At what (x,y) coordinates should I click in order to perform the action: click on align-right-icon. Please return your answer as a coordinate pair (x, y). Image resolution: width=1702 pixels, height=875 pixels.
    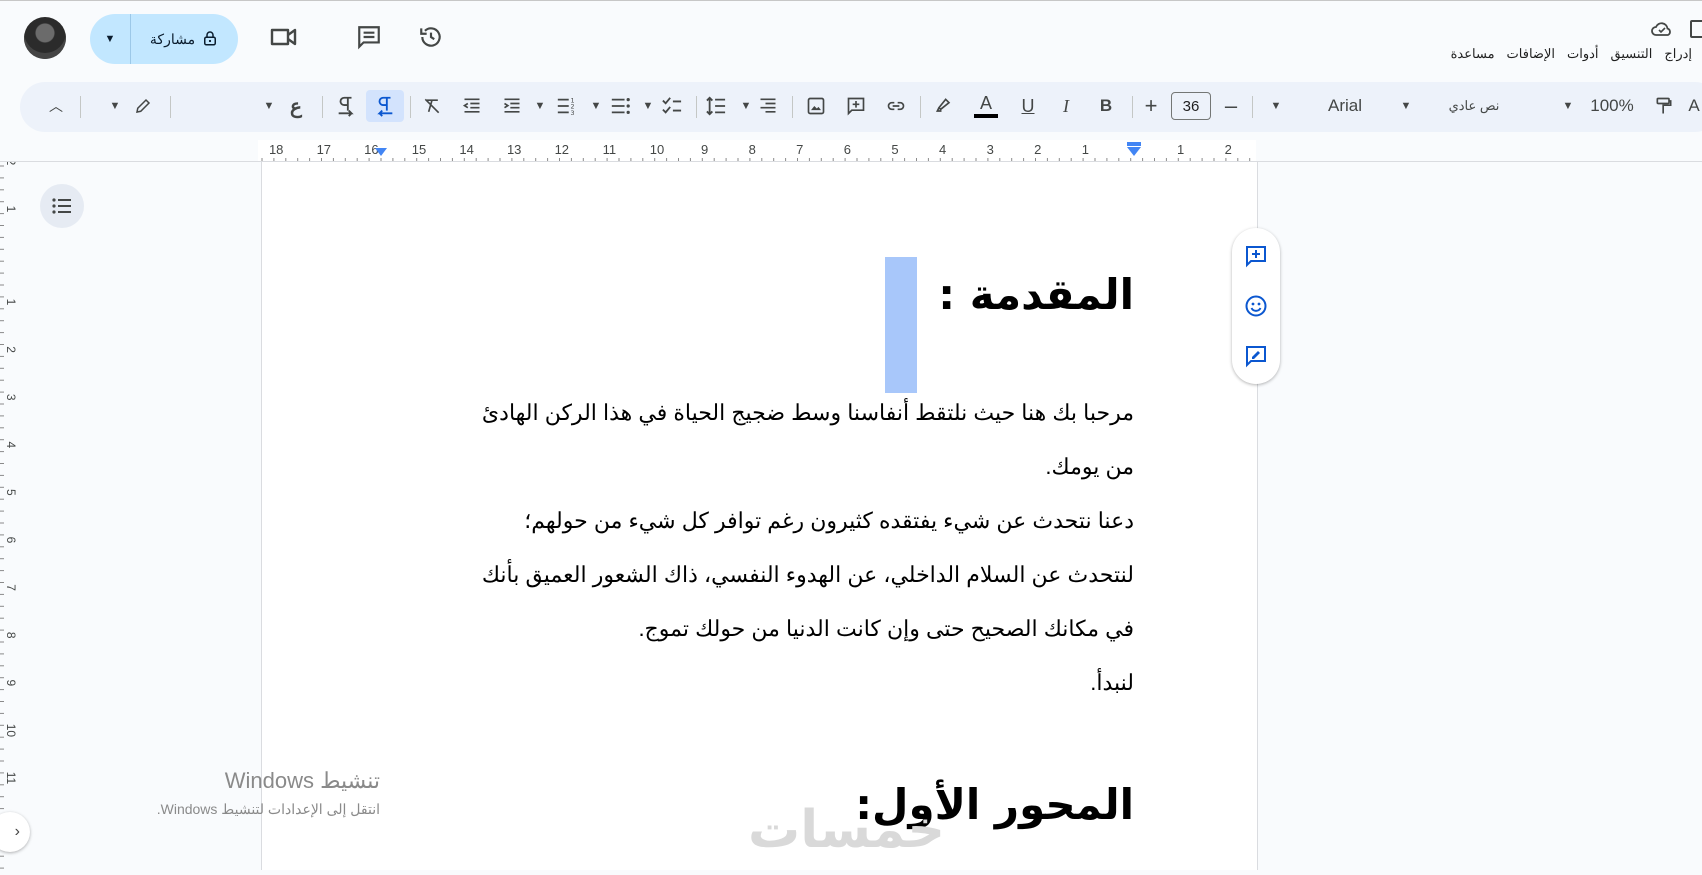
    Looking at the image, I should click on (768, 106).